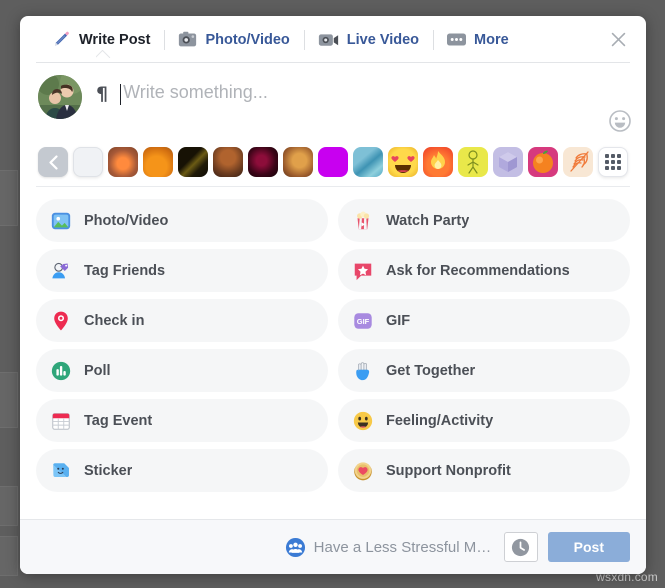 The image size is (665, 588). Describe the element at coordinates (363, 221) in the screenshot. I see `popcorn-icon` at that location.